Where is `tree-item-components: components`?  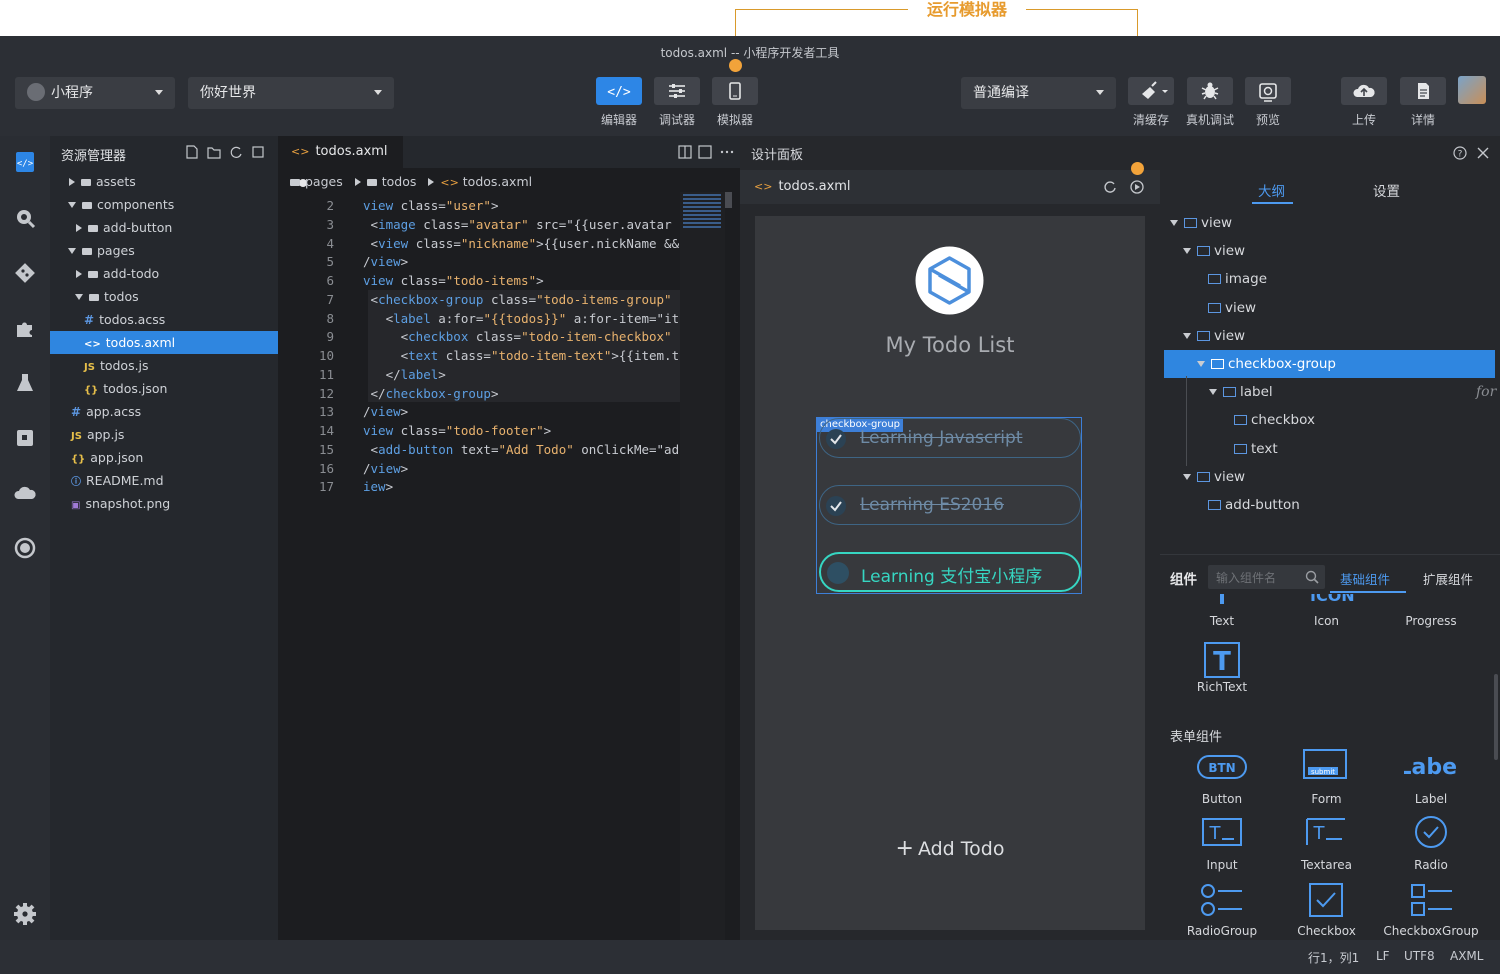
tree-item-components: components is located at coordinates (164, 204).